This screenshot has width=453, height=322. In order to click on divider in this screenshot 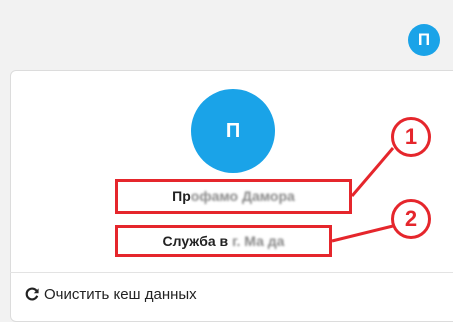, I will do `click(231, 272)`.